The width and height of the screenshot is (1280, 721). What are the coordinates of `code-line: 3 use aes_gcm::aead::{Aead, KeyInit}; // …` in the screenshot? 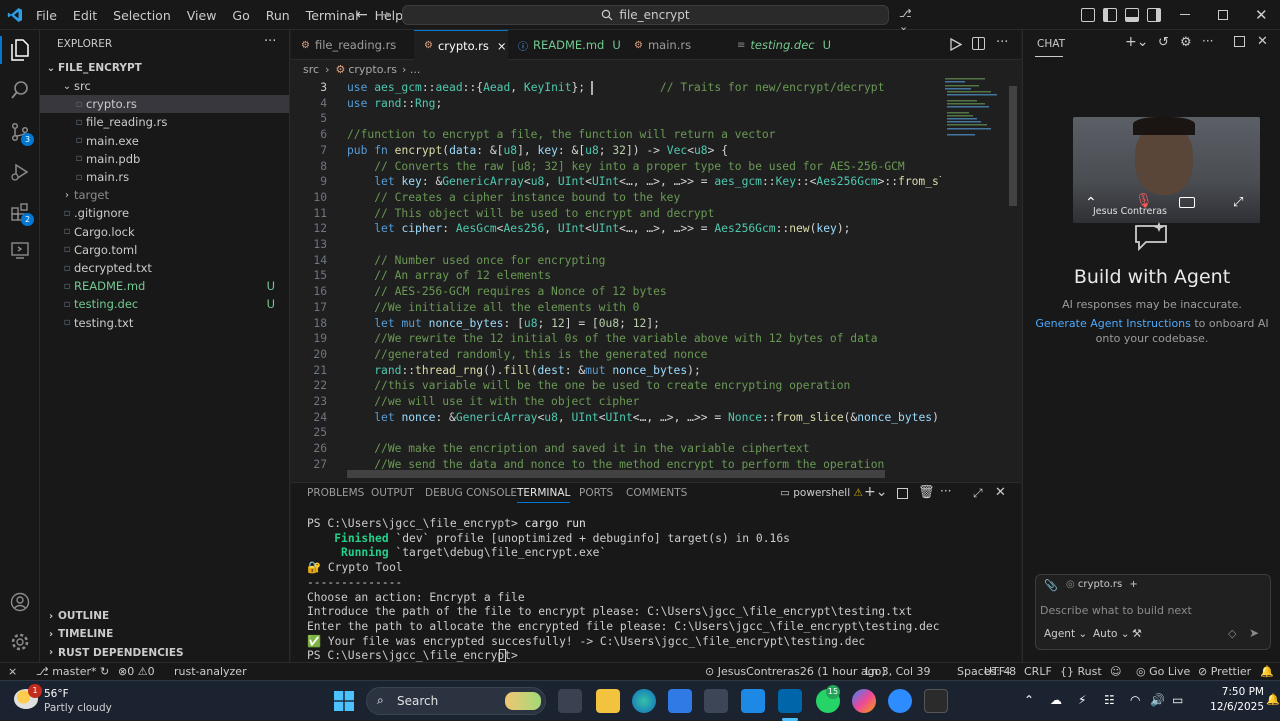 It's located at (616, 88).